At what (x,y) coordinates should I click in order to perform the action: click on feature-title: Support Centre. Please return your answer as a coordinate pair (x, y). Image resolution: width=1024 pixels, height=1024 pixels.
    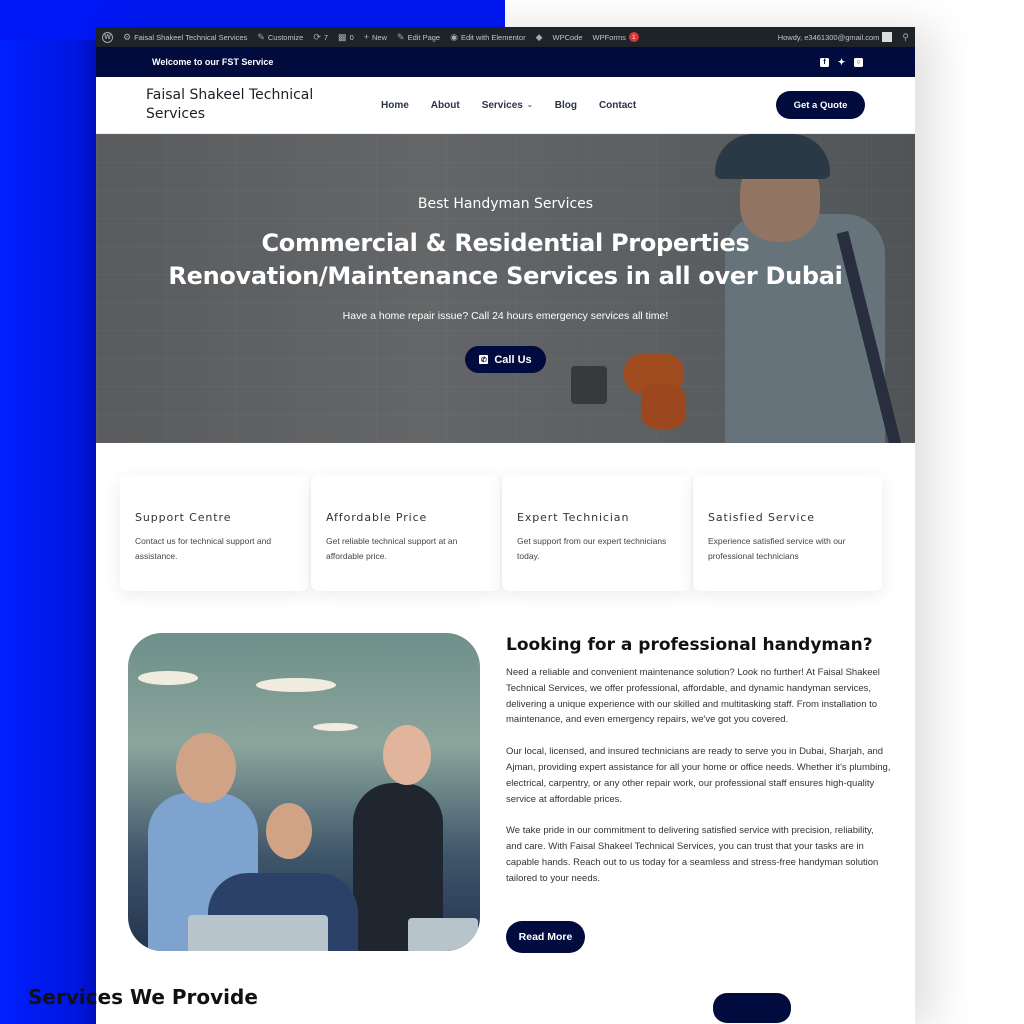
    Looking at the image, I should click on (183, 517).